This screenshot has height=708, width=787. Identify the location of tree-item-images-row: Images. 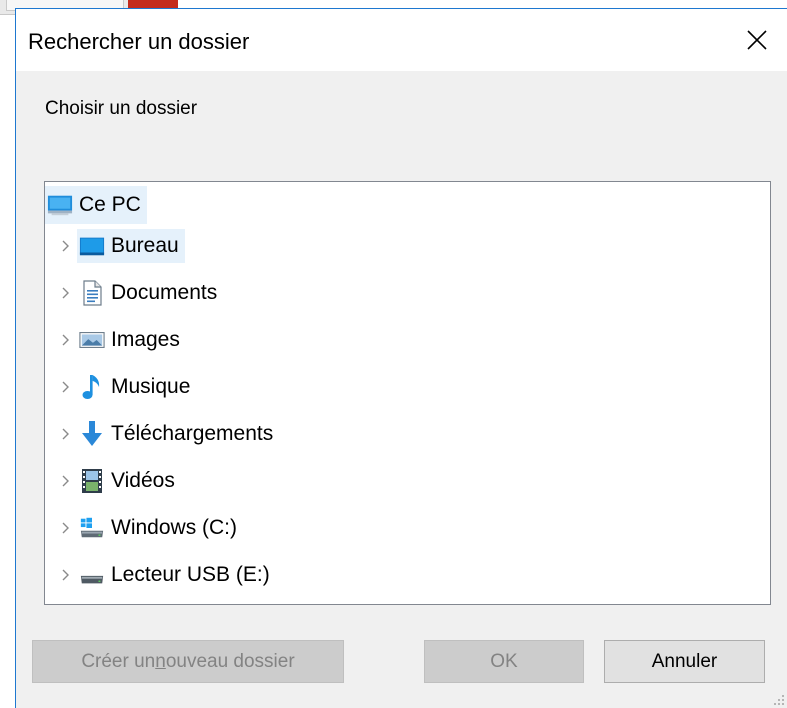
(131, 340).